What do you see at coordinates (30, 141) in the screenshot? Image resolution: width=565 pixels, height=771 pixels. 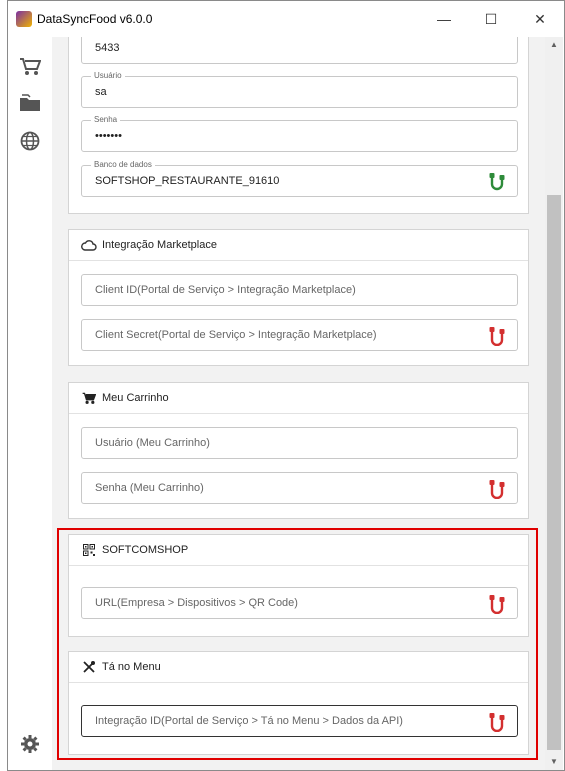 I see `globe-icon` at bounding box center [30, 141].